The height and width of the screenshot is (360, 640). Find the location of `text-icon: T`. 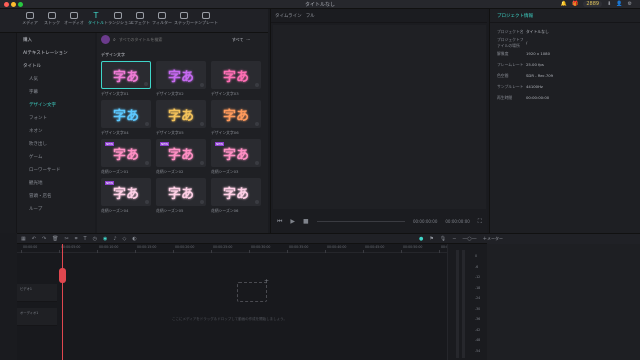

text-icon: T is located at coordinates (85, 239).